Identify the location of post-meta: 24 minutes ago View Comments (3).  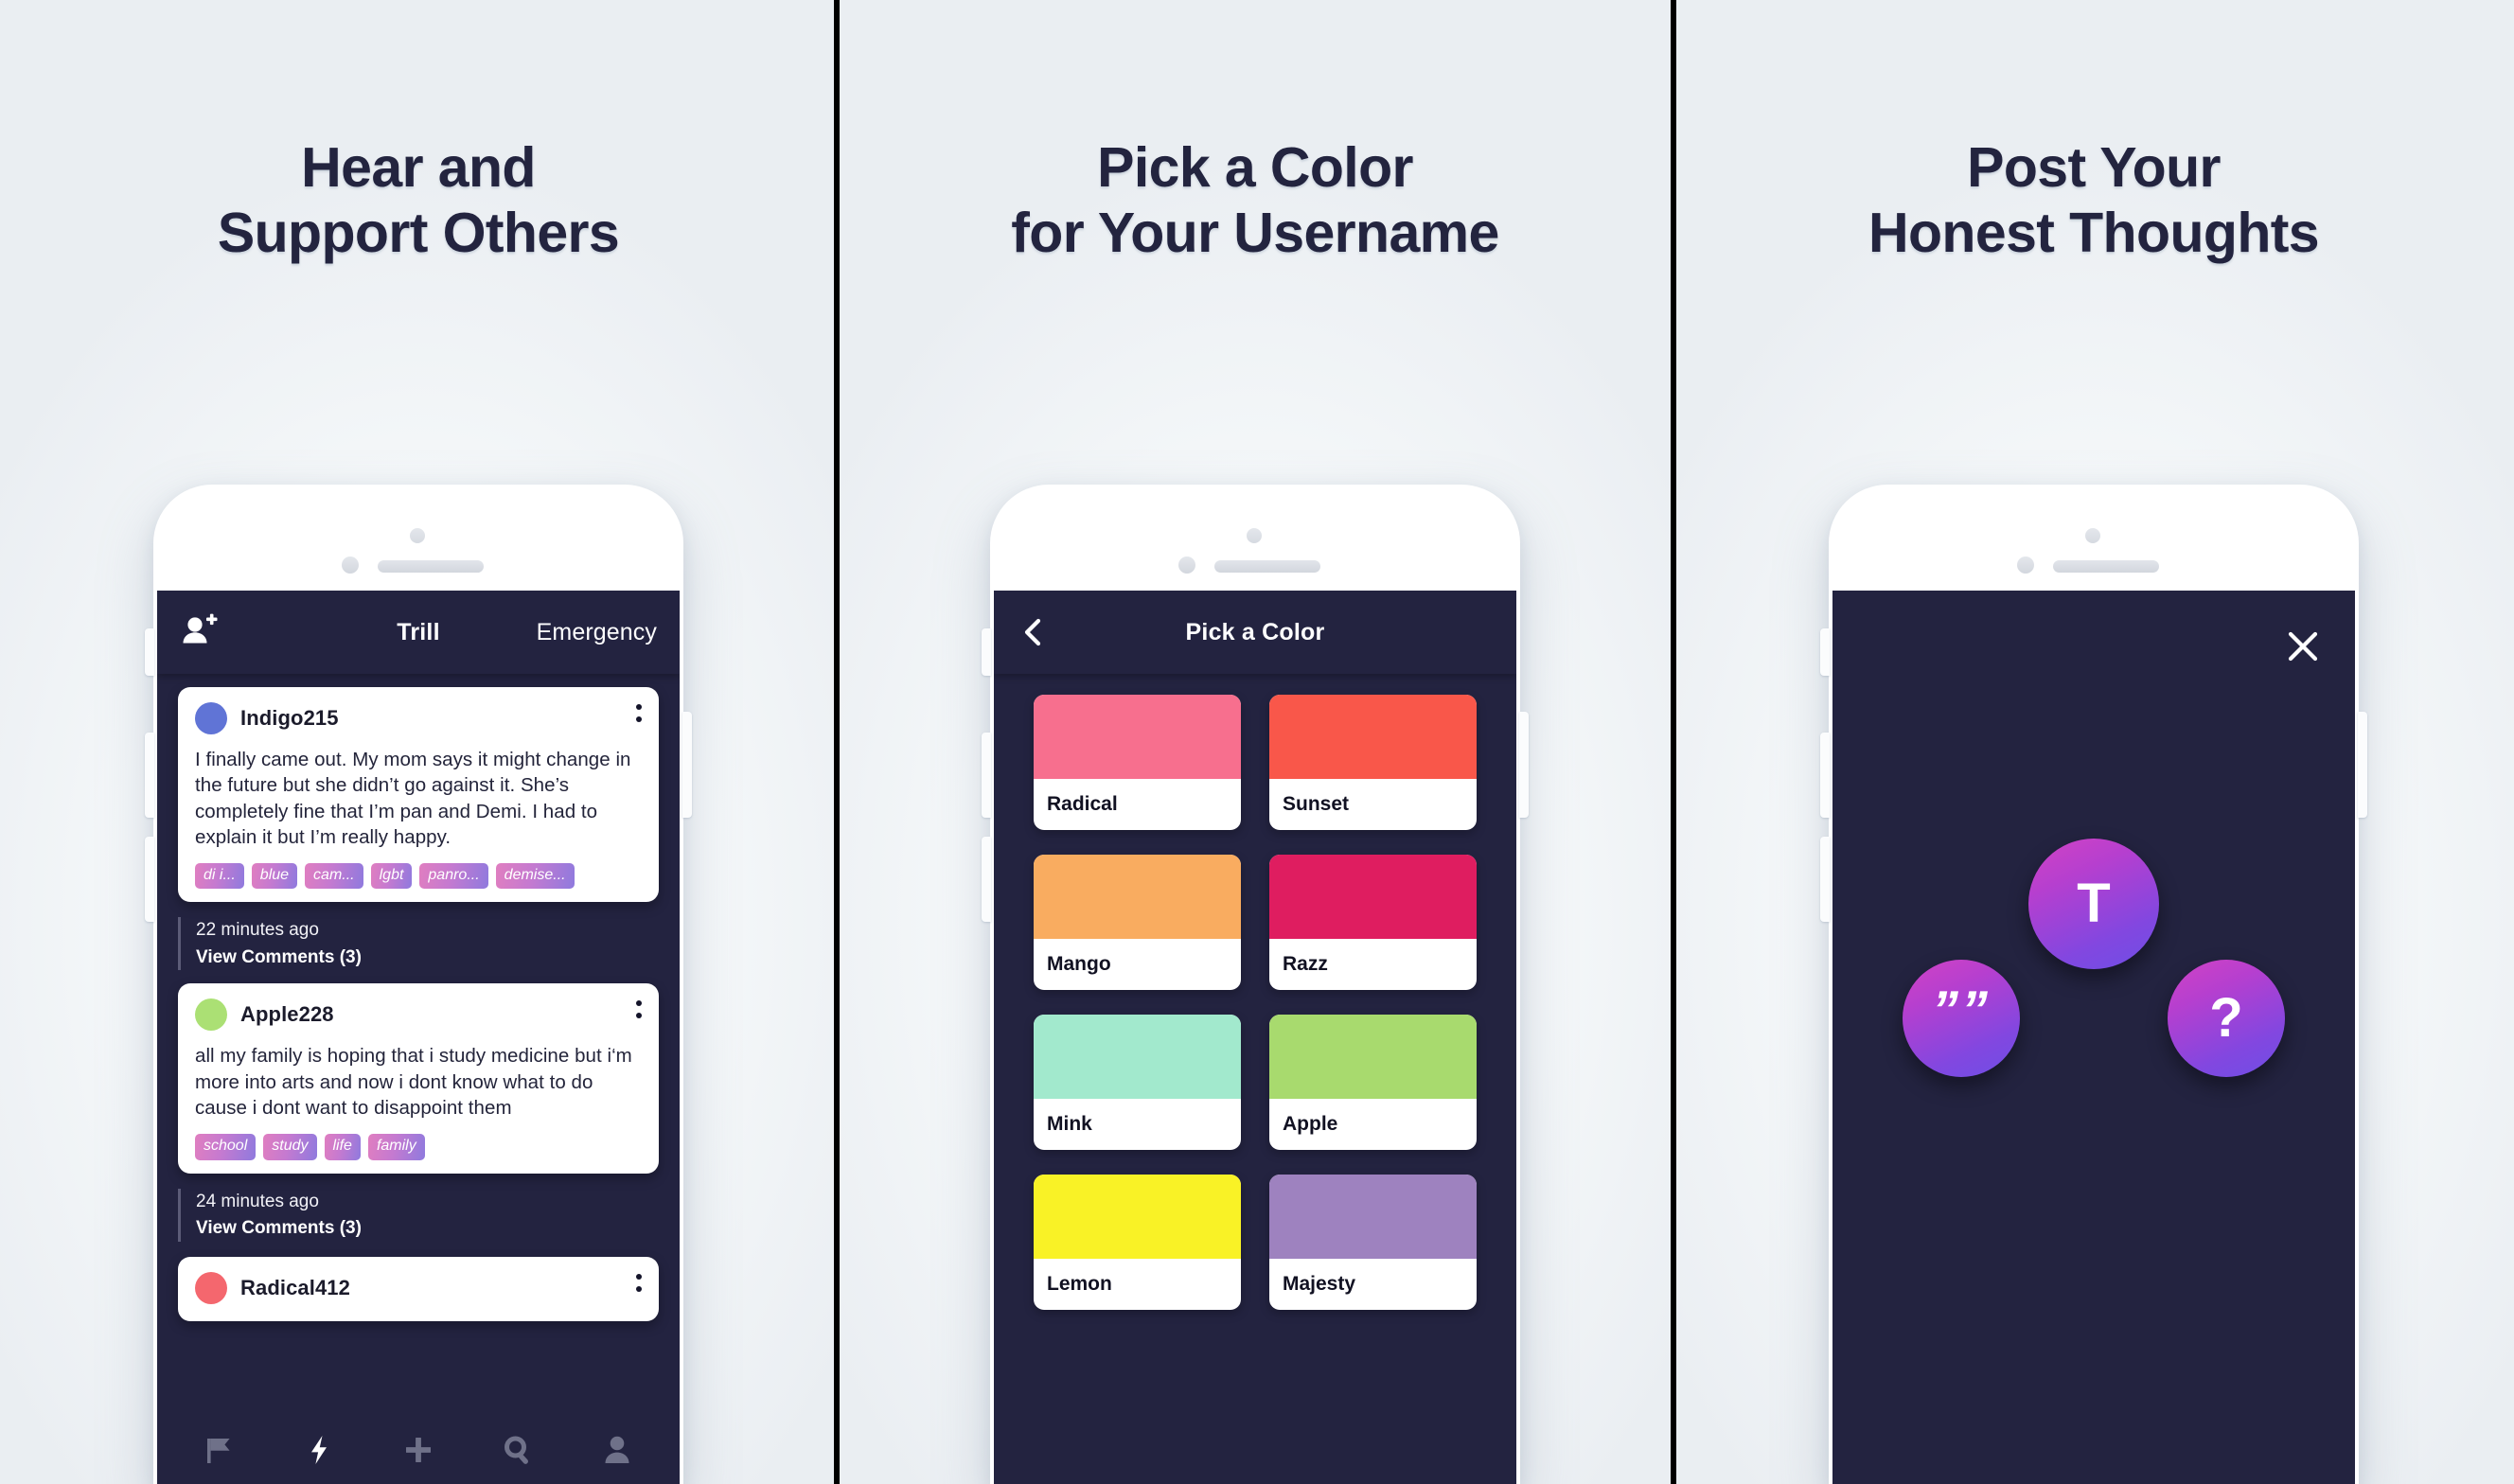
(429, 1215).